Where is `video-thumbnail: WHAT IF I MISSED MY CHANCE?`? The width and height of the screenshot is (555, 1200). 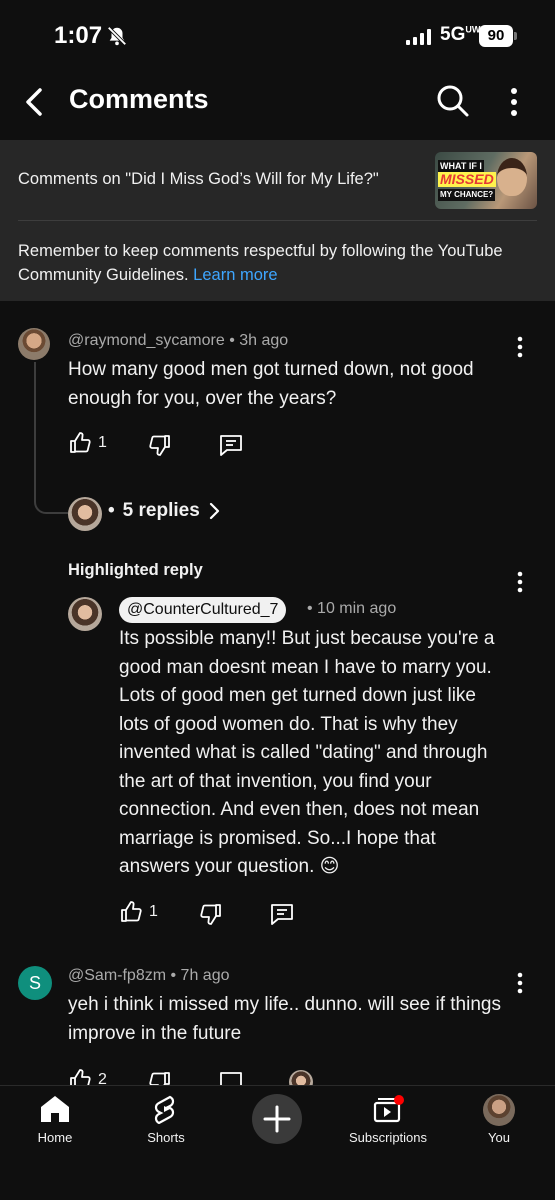
video-thumbnail: WHAT IF I MISSED MY CHANCE? is located at coordinates (486, 180).